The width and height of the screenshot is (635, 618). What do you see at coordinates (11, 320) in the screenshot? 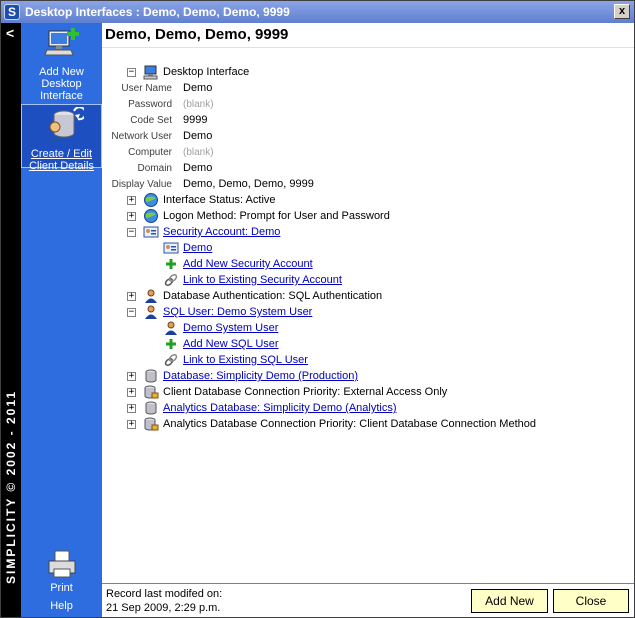
I see `brand-strip: < SIMPLICITY © 2002 - 2011` at bounding box center [11, 320].